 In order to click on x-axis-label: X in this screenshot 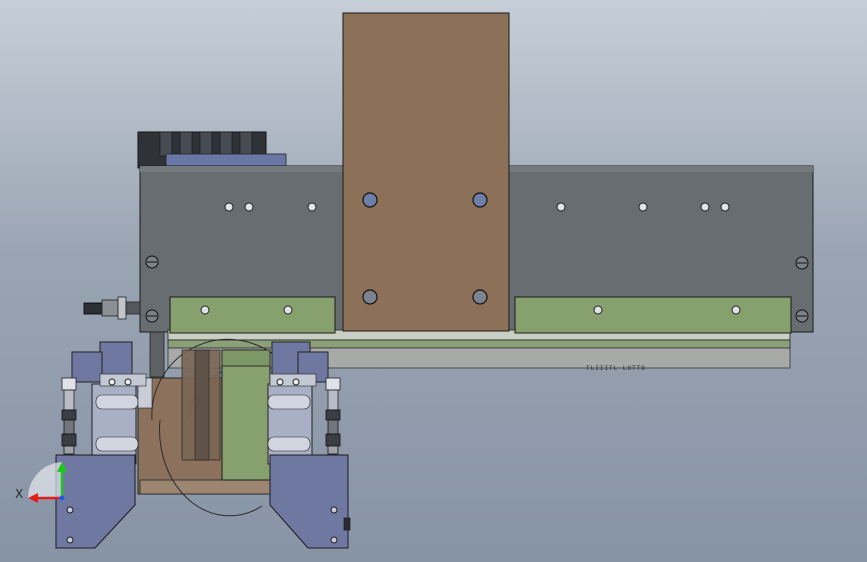, I will do `click(19, 494)`.